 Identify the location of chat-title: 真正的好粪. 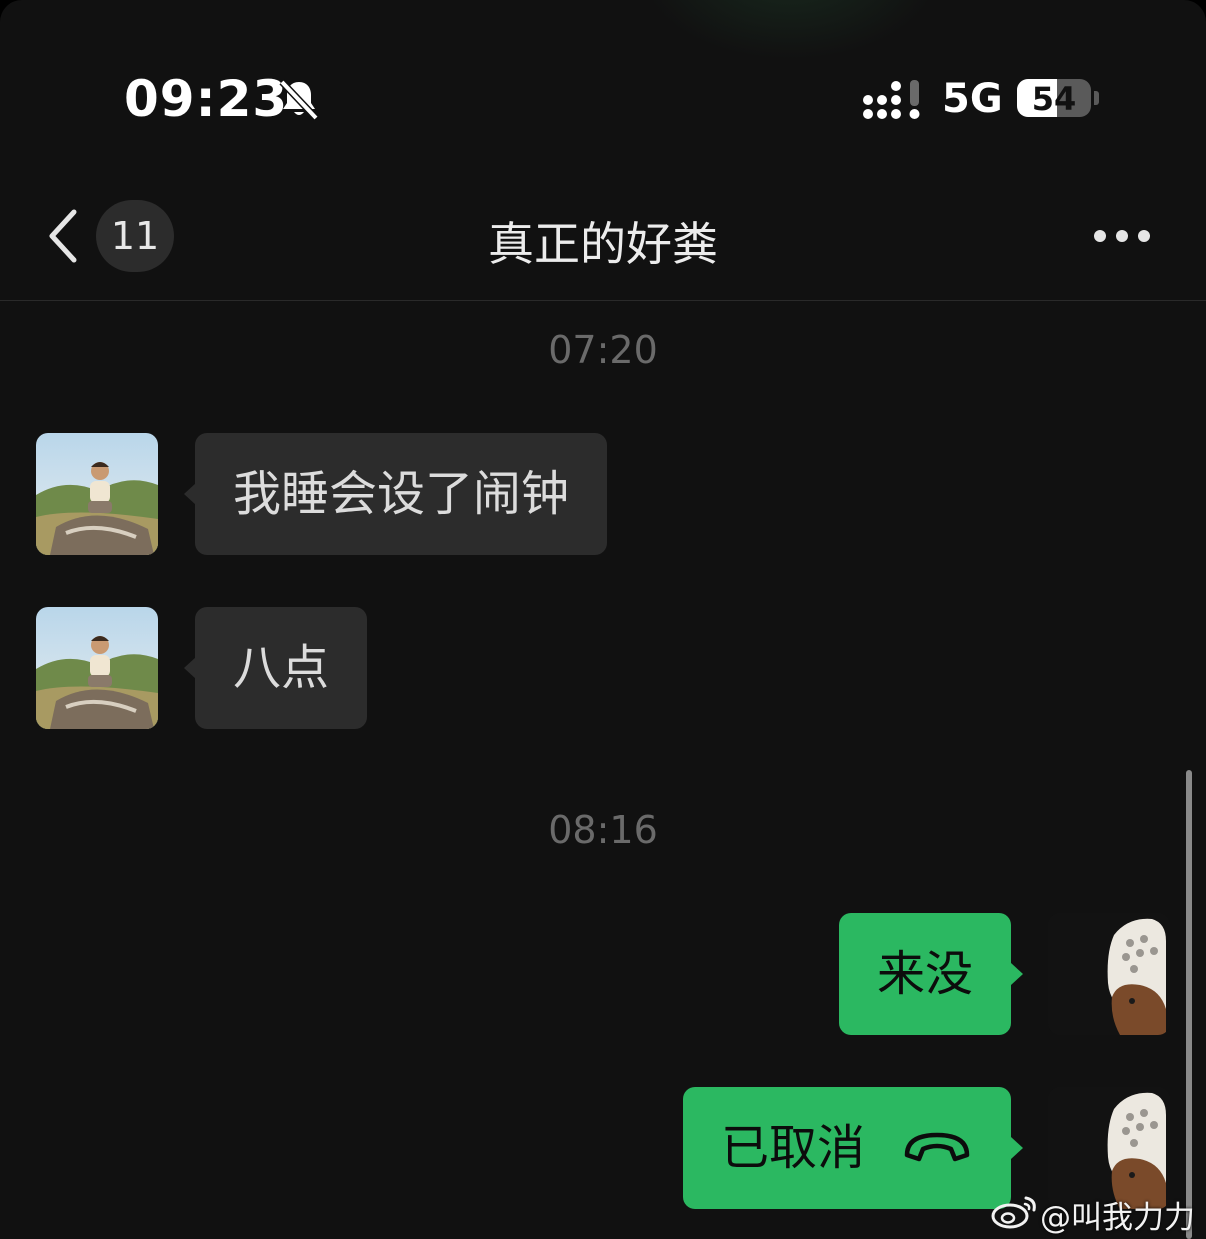
(603, 244).